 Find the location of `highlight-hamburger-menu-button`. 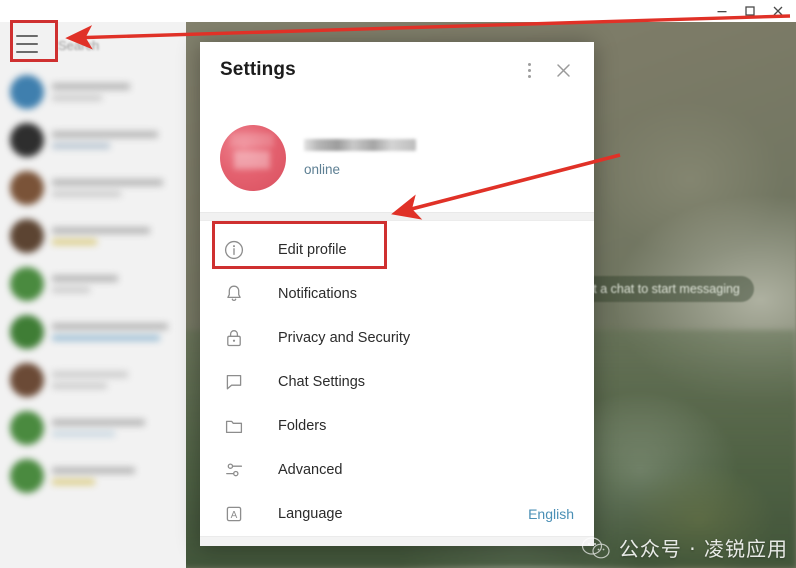

highlight-hamburger-menu-button is located at coordinates (34, 41).